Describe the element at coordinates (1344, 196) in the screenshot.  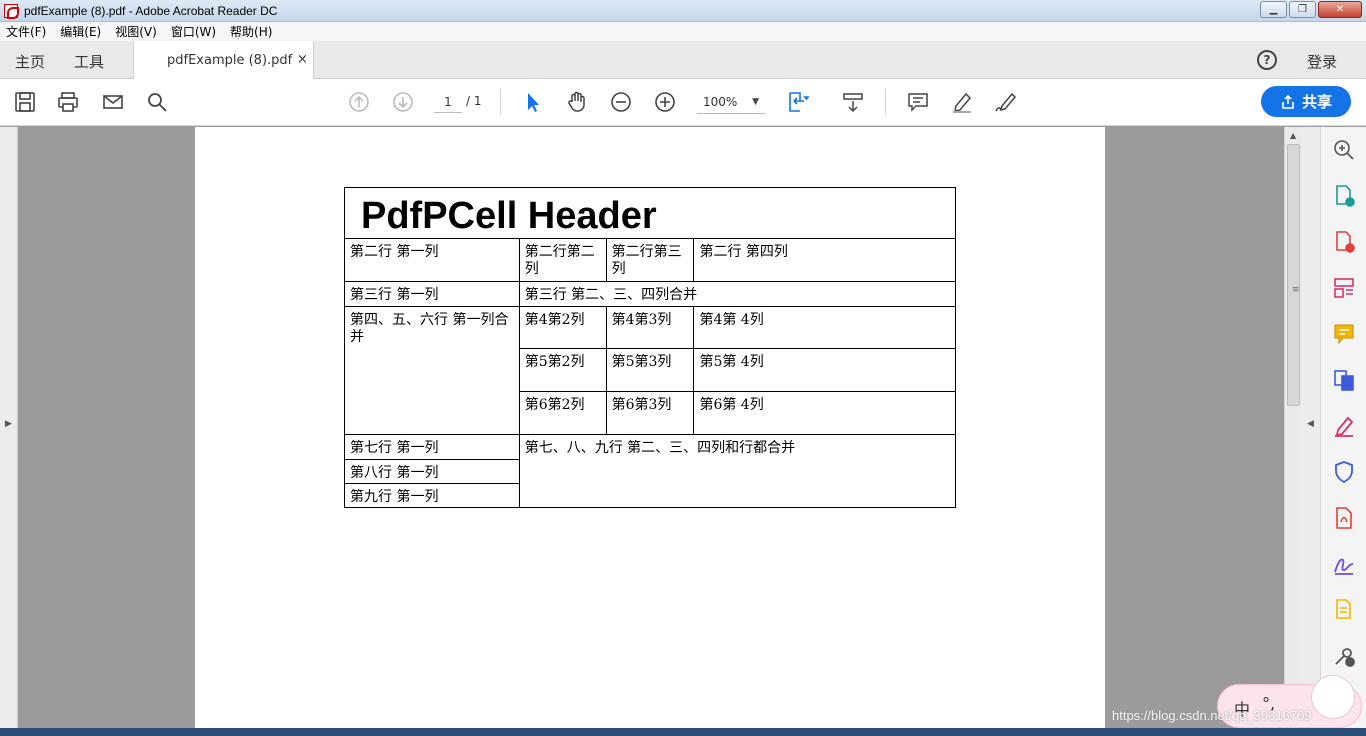
I see `export-pdf-icon` at that location.